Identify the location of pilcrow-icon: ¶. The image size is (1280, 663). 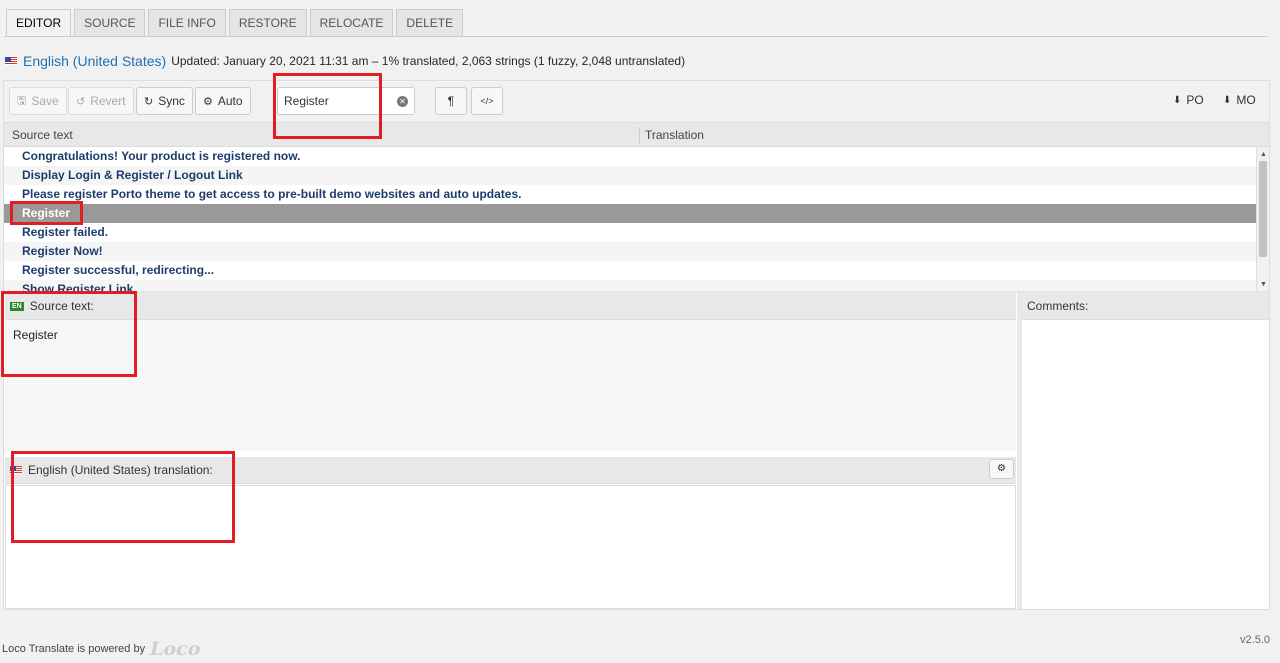
(451, 101).